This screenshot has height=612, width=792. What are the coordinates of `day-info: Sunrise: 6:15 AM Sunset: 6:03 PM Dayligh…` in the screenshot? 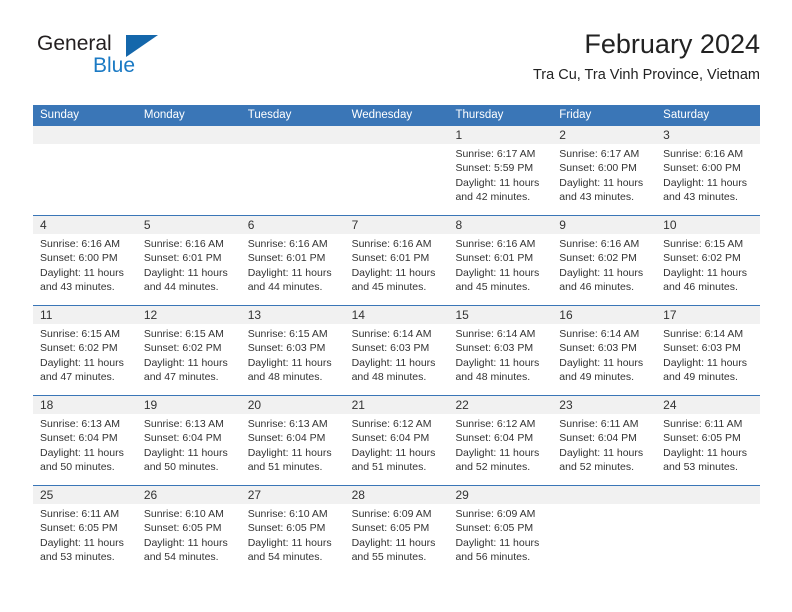 It's located at (293, 354).